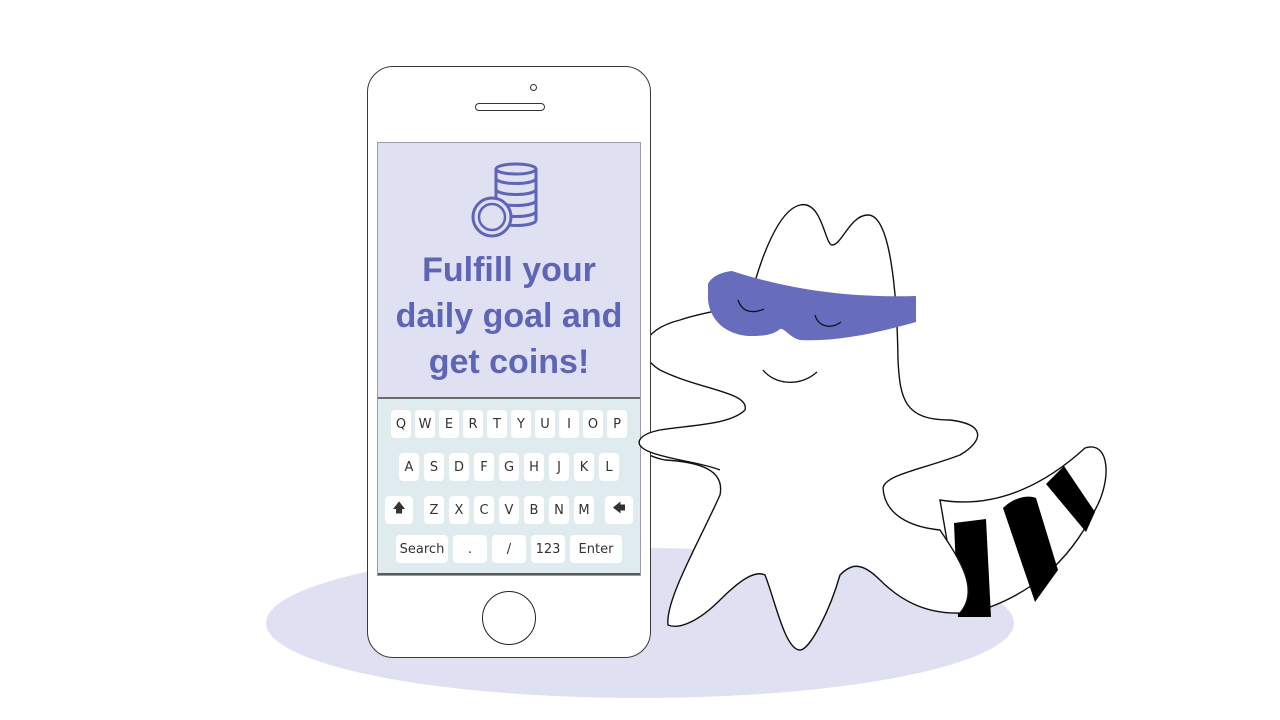 This screenshot has height=720, width=1280. Describe the element at coordinates (434, 510) in the screenshot. I see `key-z: Z` at that location.